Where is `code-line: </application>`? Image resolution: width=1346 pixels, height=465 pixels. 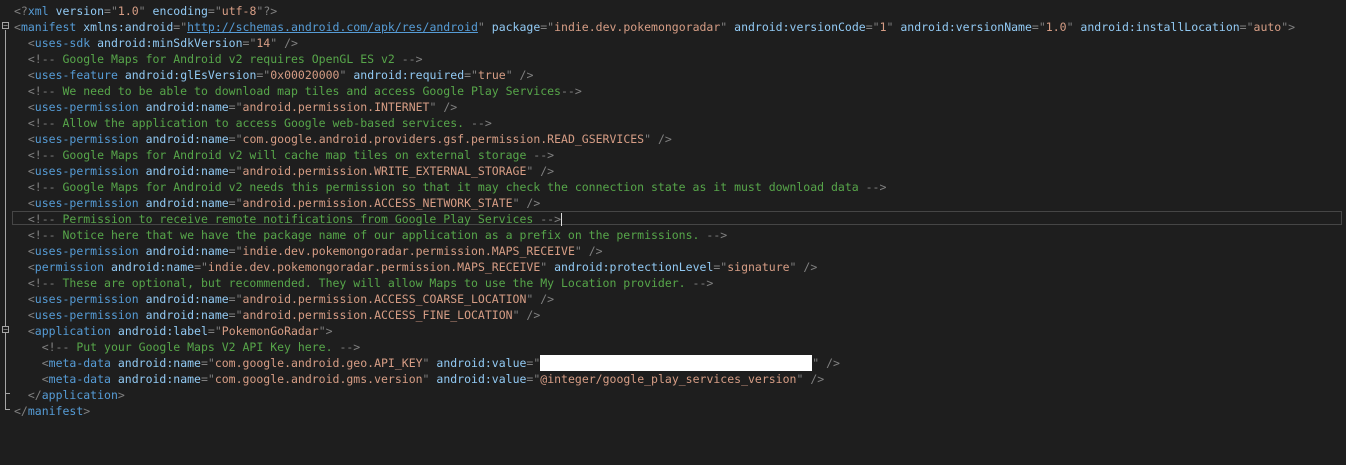
code-line: </application> is located at coordinates (654, 395).